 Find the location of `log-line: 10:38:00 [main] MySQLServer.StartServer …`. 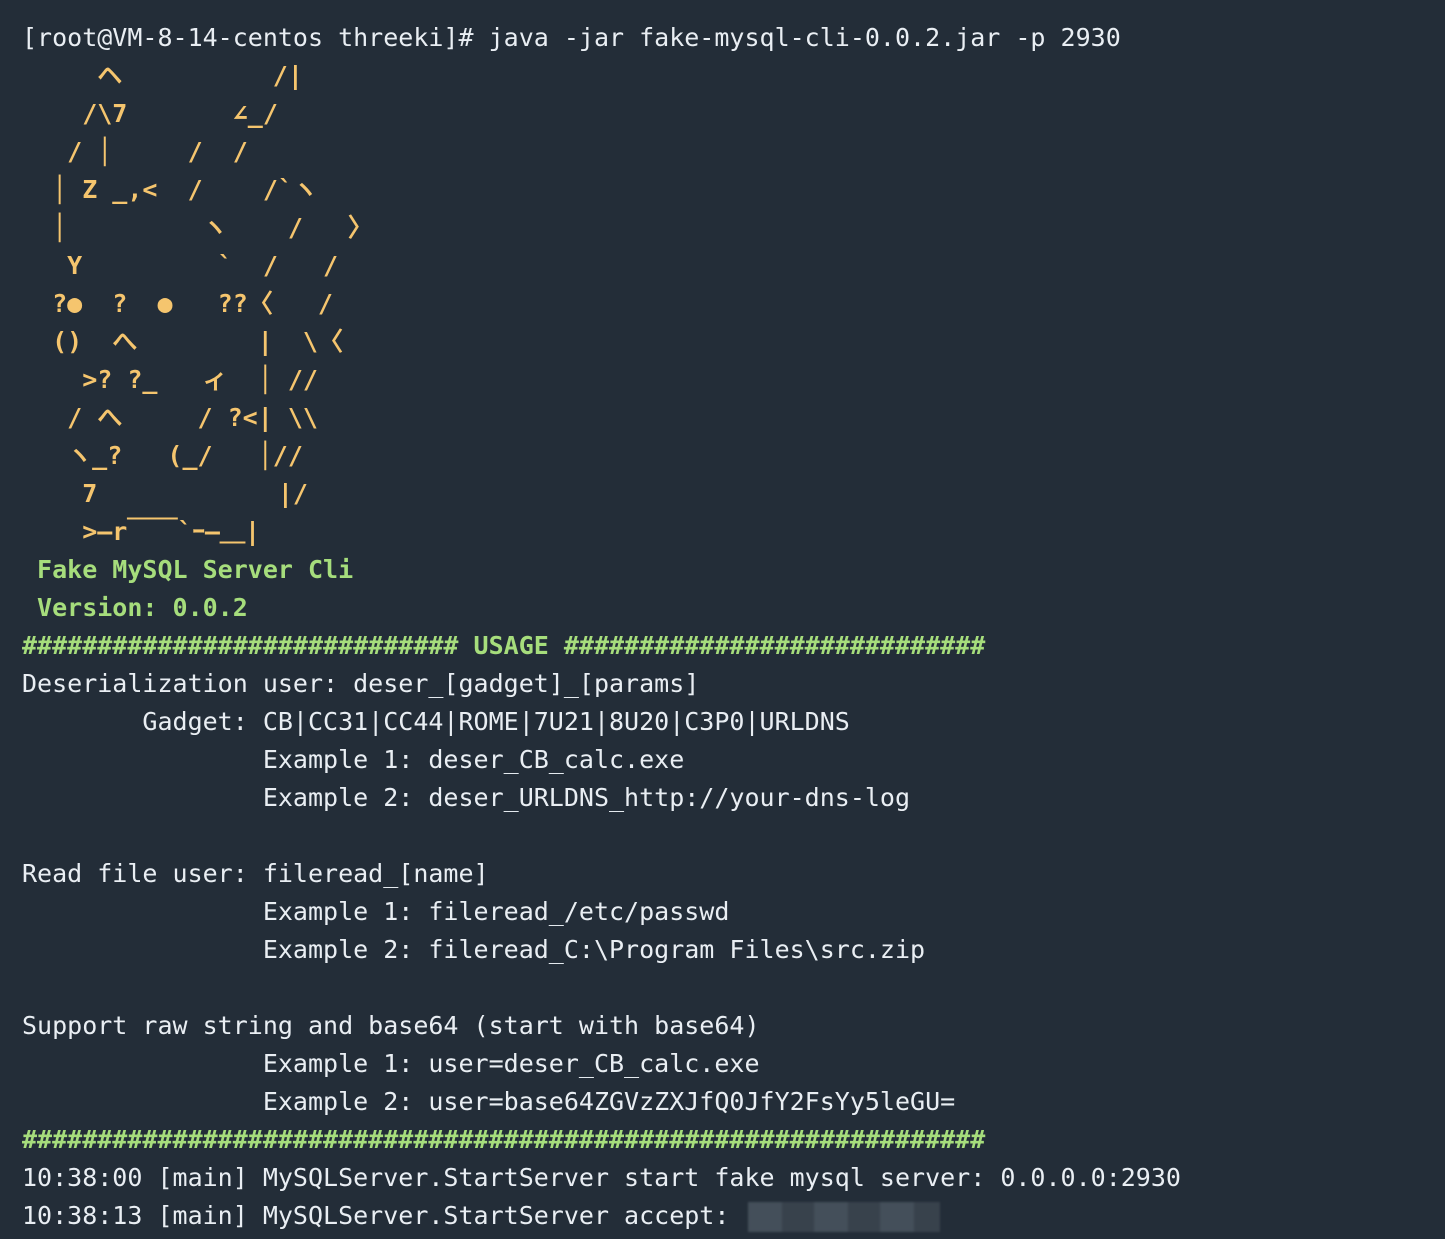

log-line: 10:38:00 [main] MySQLServer.StartServer … is located at coordinates (601, 1177).